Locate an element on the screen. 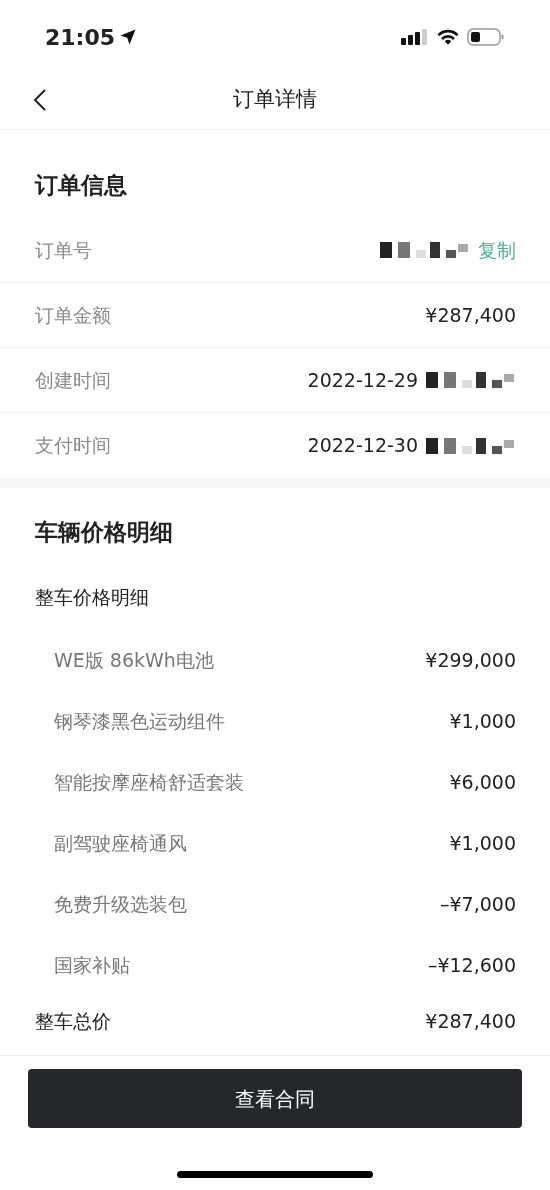 Image resolution: width=550 pixels, height=1190 pixels. item-price: –¥7,000 is located at coordinates (478, 905).